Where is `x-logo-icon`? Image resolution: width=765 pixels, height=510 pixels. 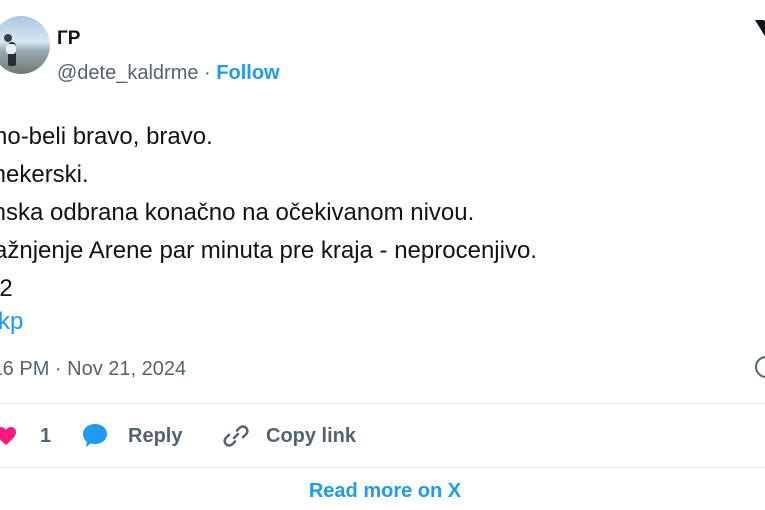
x-logo-icon is located at coordinates (758, 37).